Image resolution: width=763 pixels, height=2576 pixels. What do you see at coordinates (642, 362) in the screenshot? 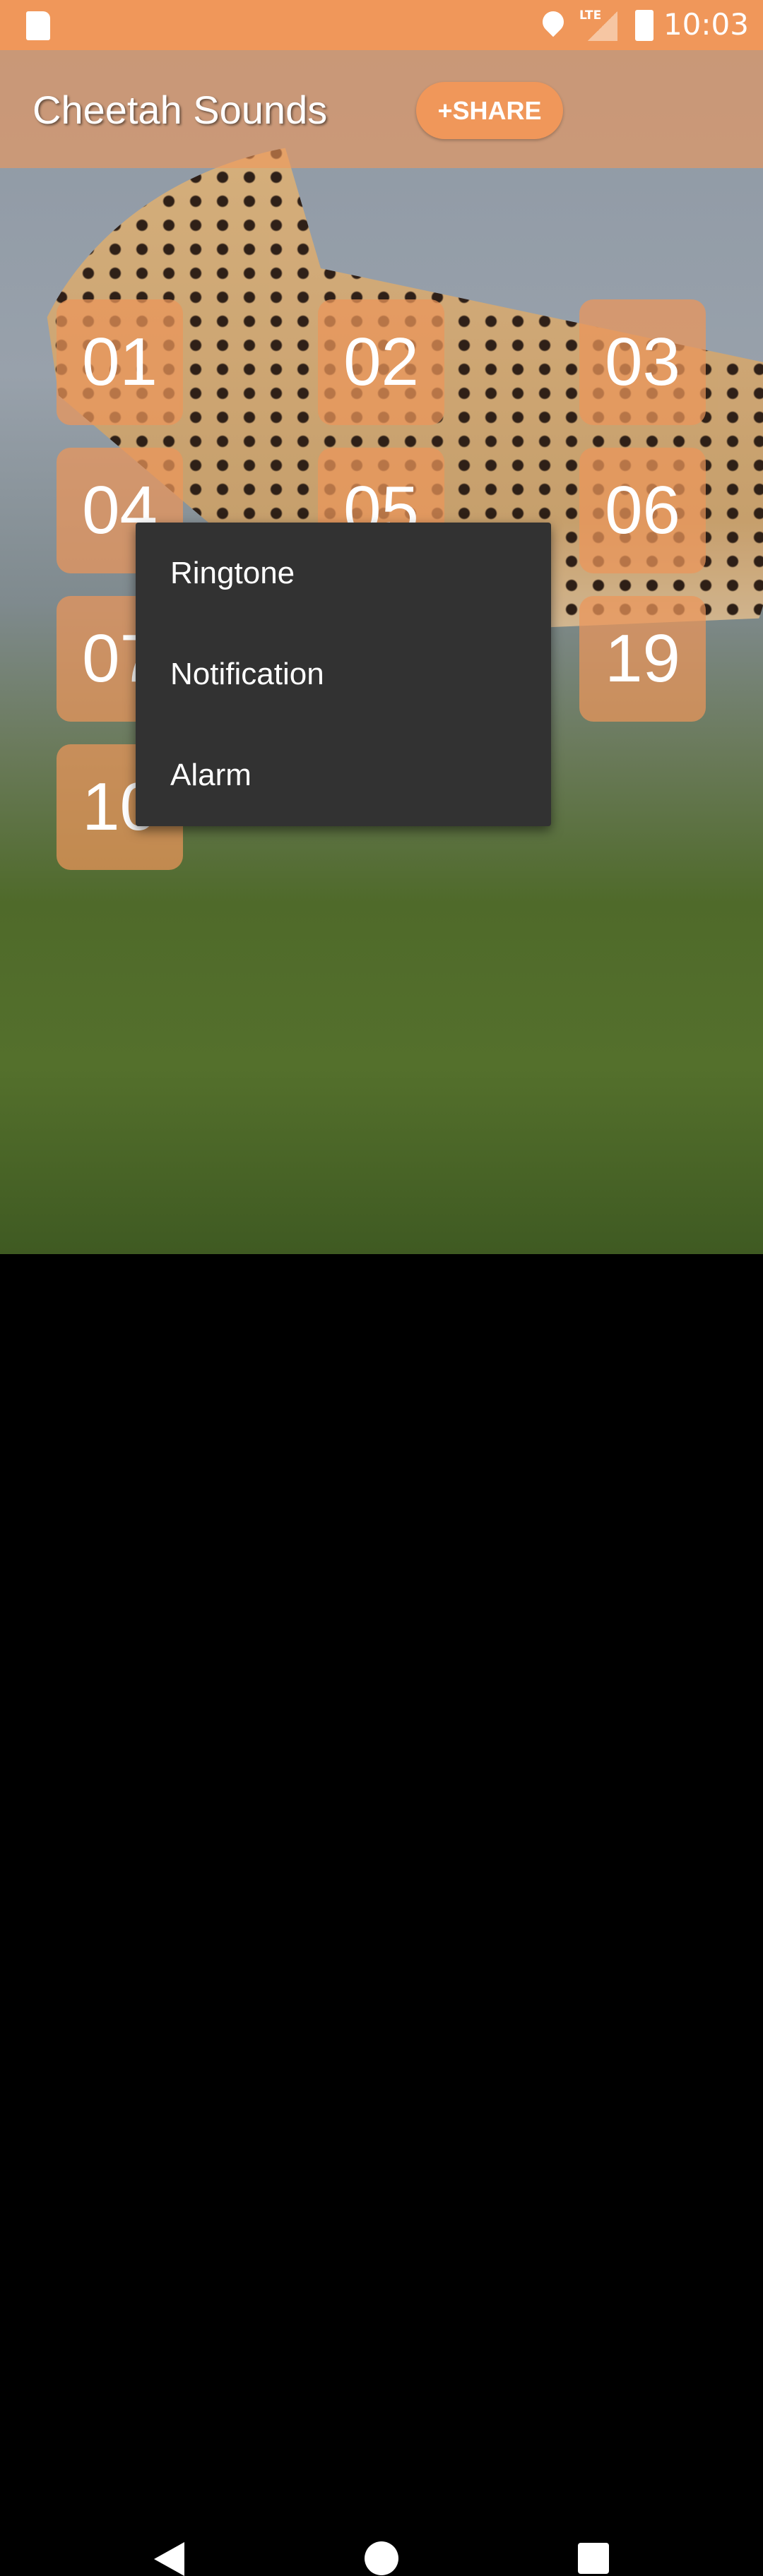
I see `sound-tile-03: 03` at bounding box center [642, 362].